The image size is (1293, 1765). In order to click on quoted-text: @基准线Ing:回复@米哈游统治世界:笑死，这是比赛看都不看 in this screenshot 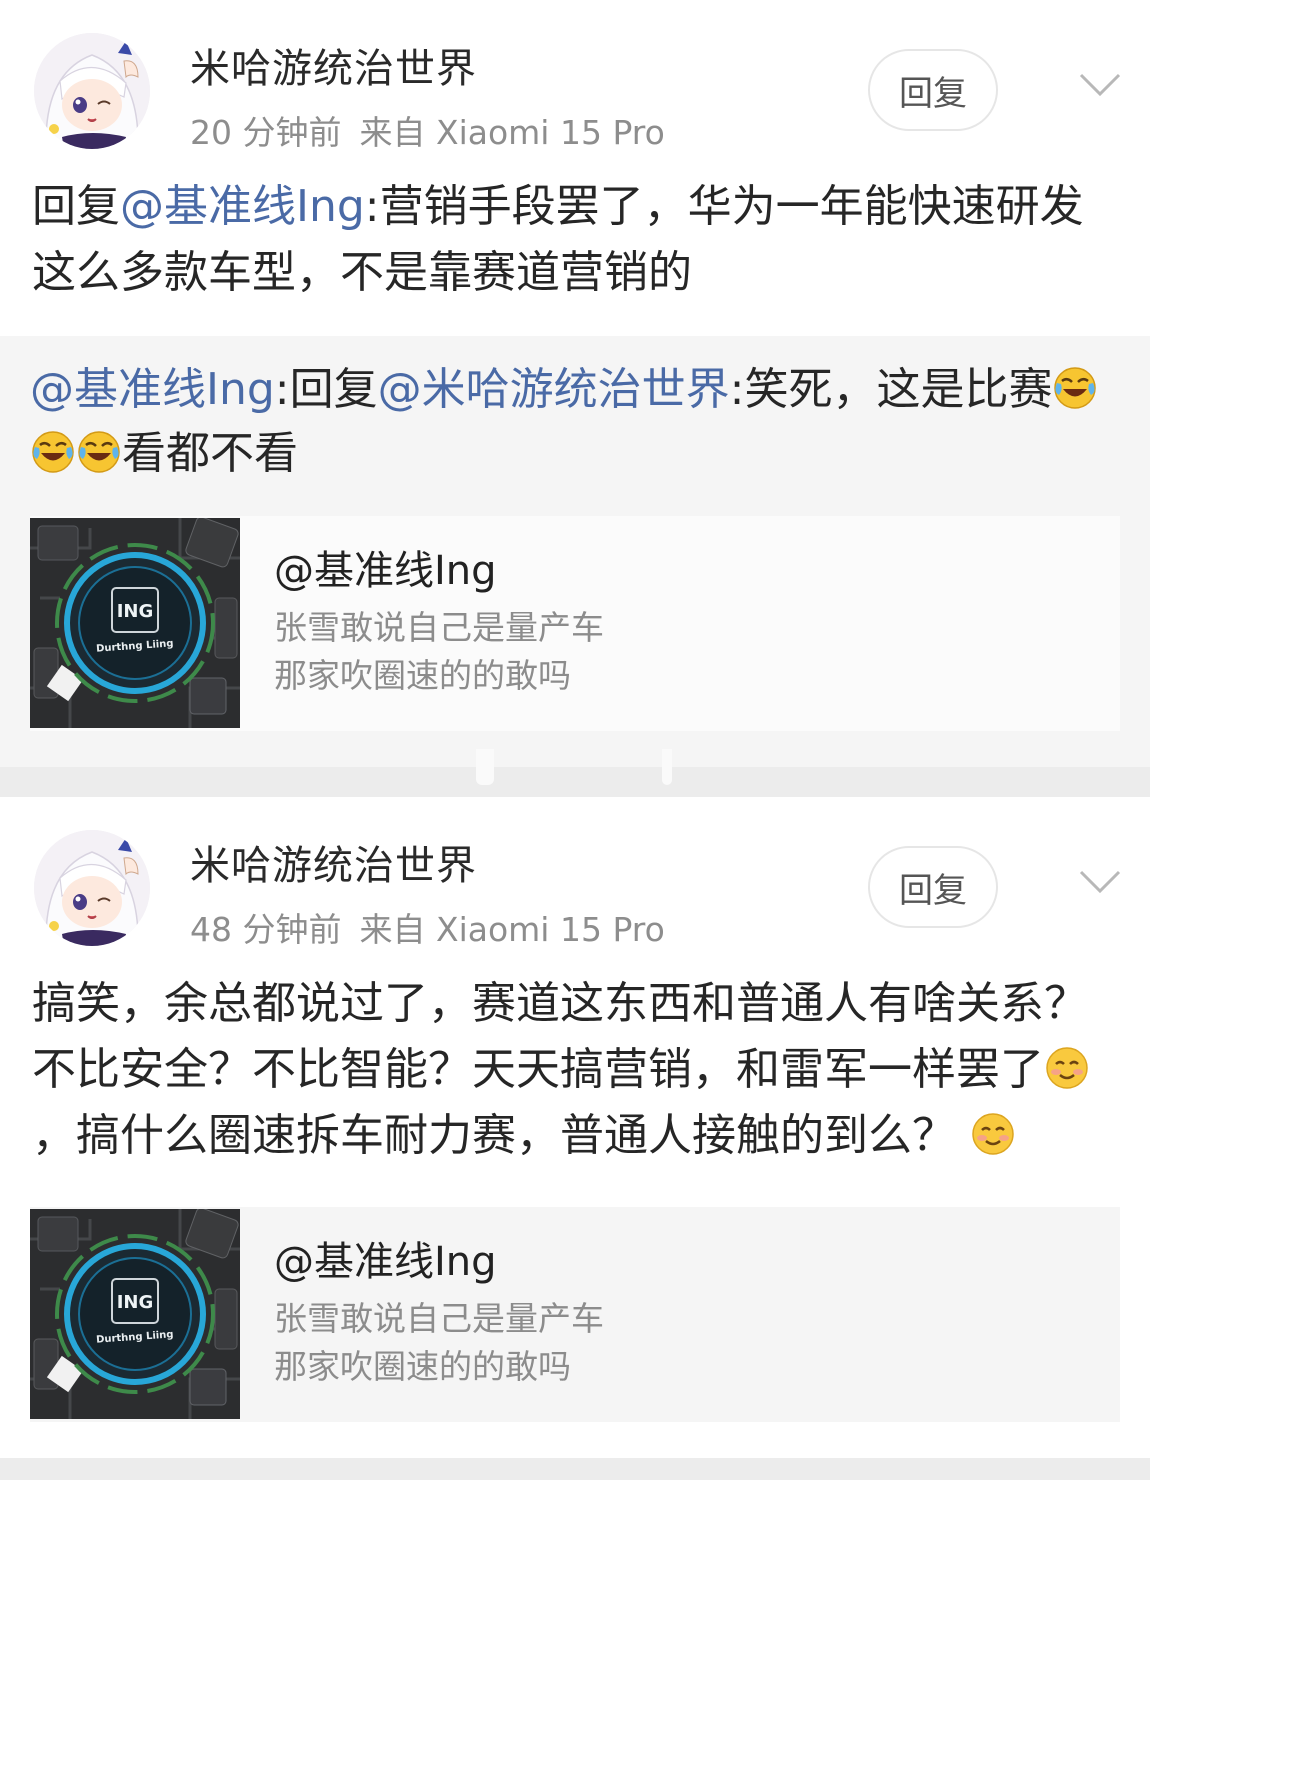, I will do `click(575, 422)`.